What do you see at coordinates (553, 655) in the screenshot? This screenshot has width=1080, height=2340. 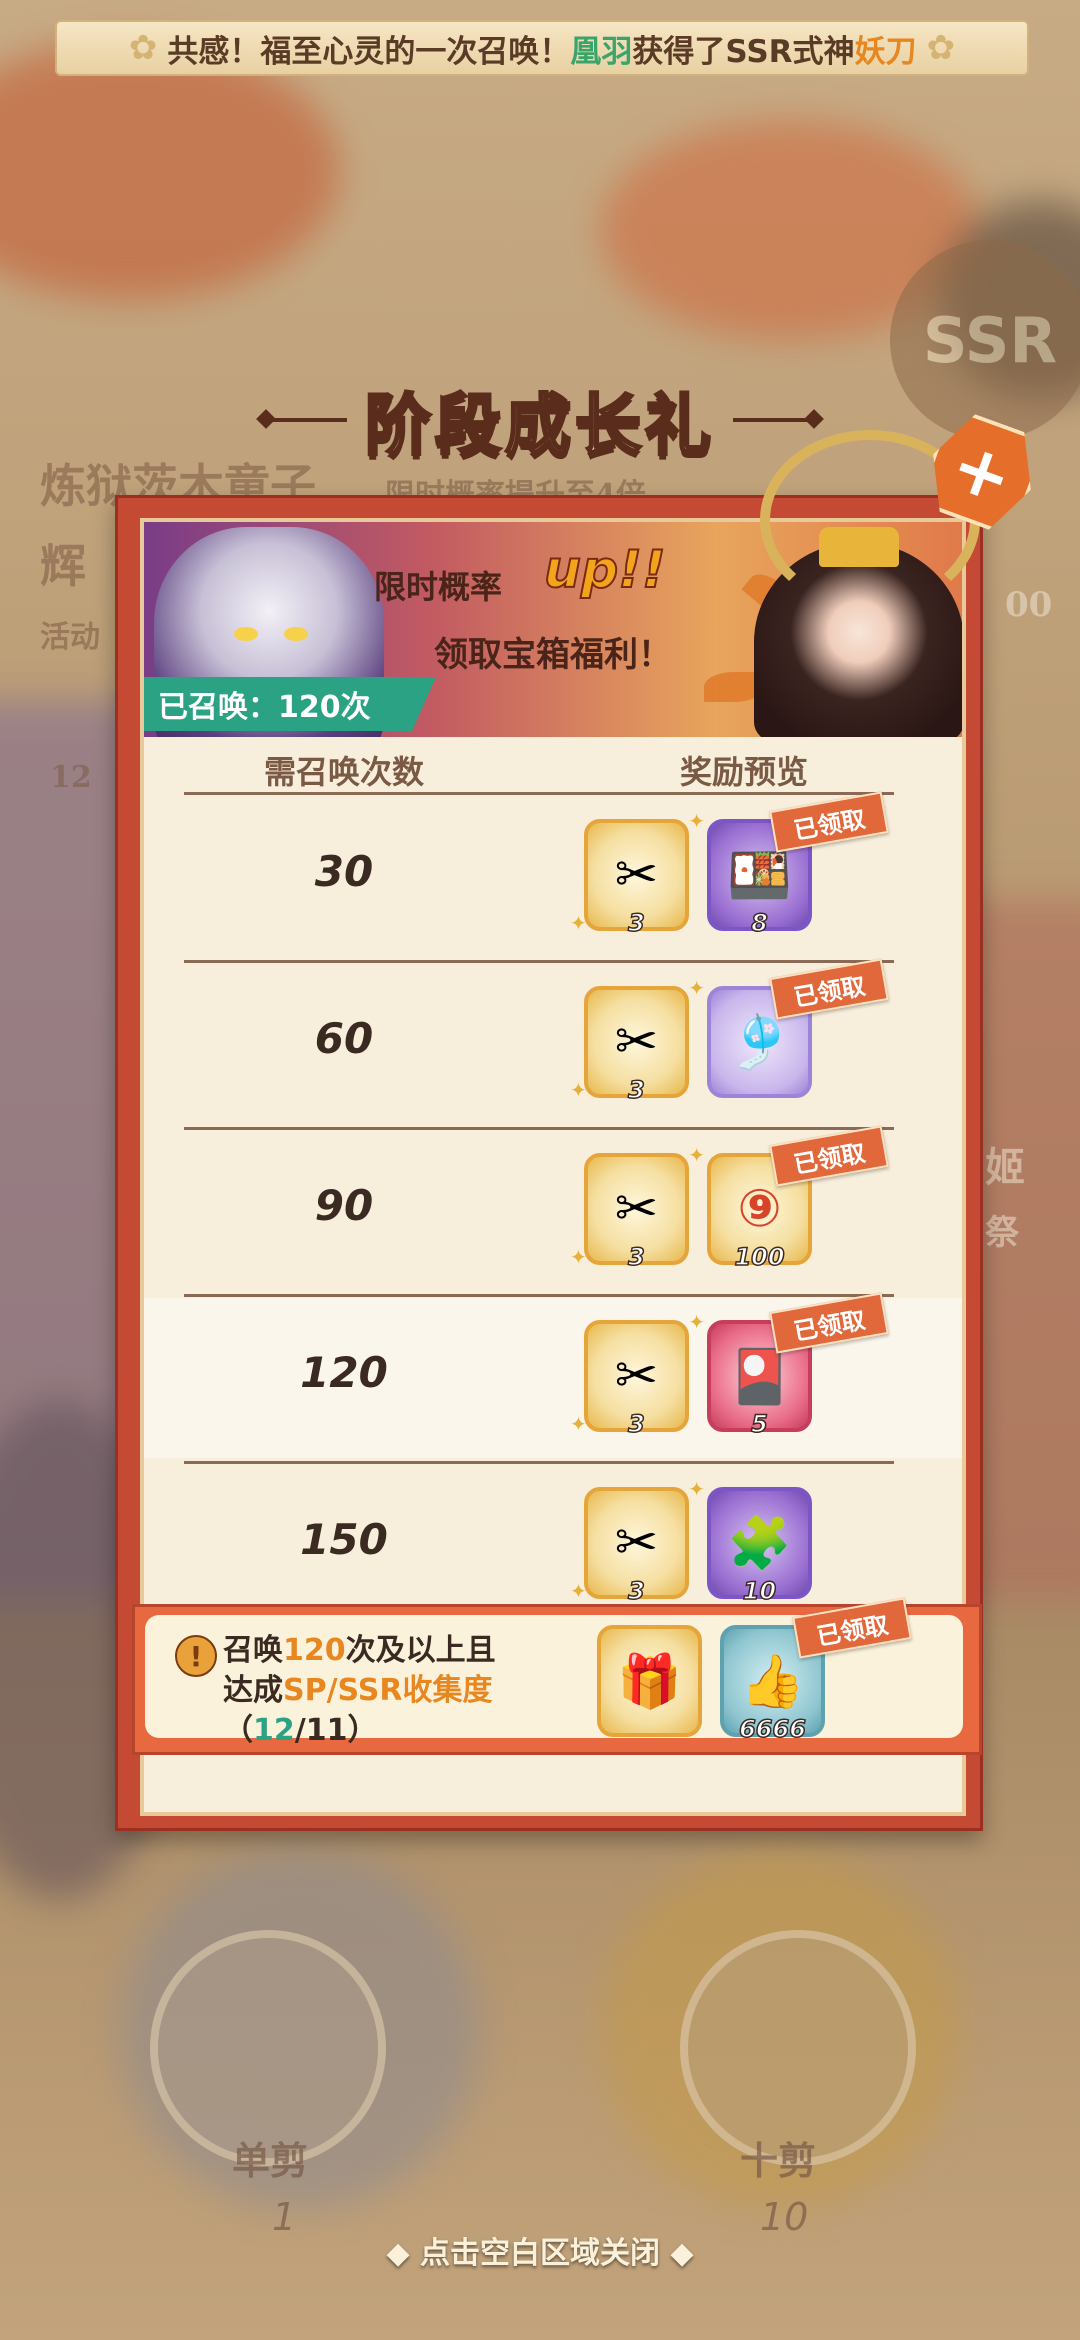 I see `banner-chest-text: 领取宝箱福利！` at bounding box center [553, 655].